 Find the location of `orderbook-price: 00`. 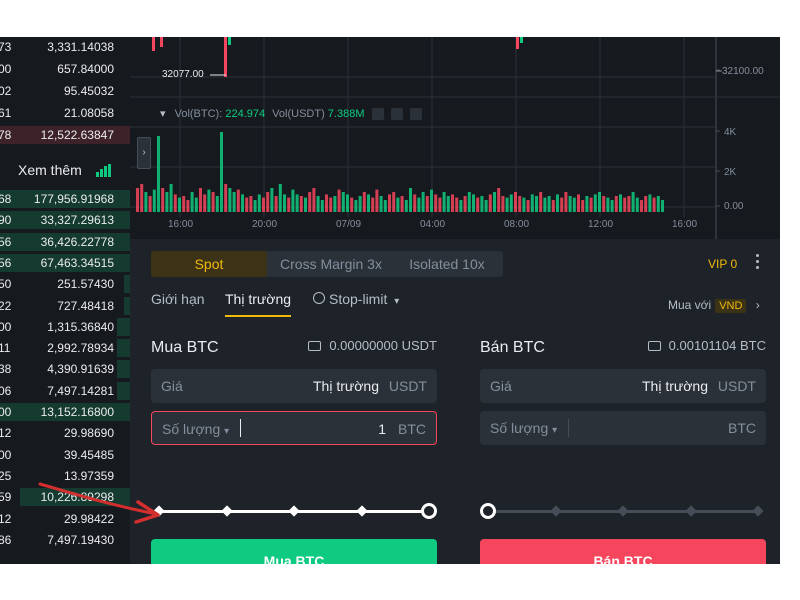

orderbook-price: 00 is located at coordinates (6, 454).